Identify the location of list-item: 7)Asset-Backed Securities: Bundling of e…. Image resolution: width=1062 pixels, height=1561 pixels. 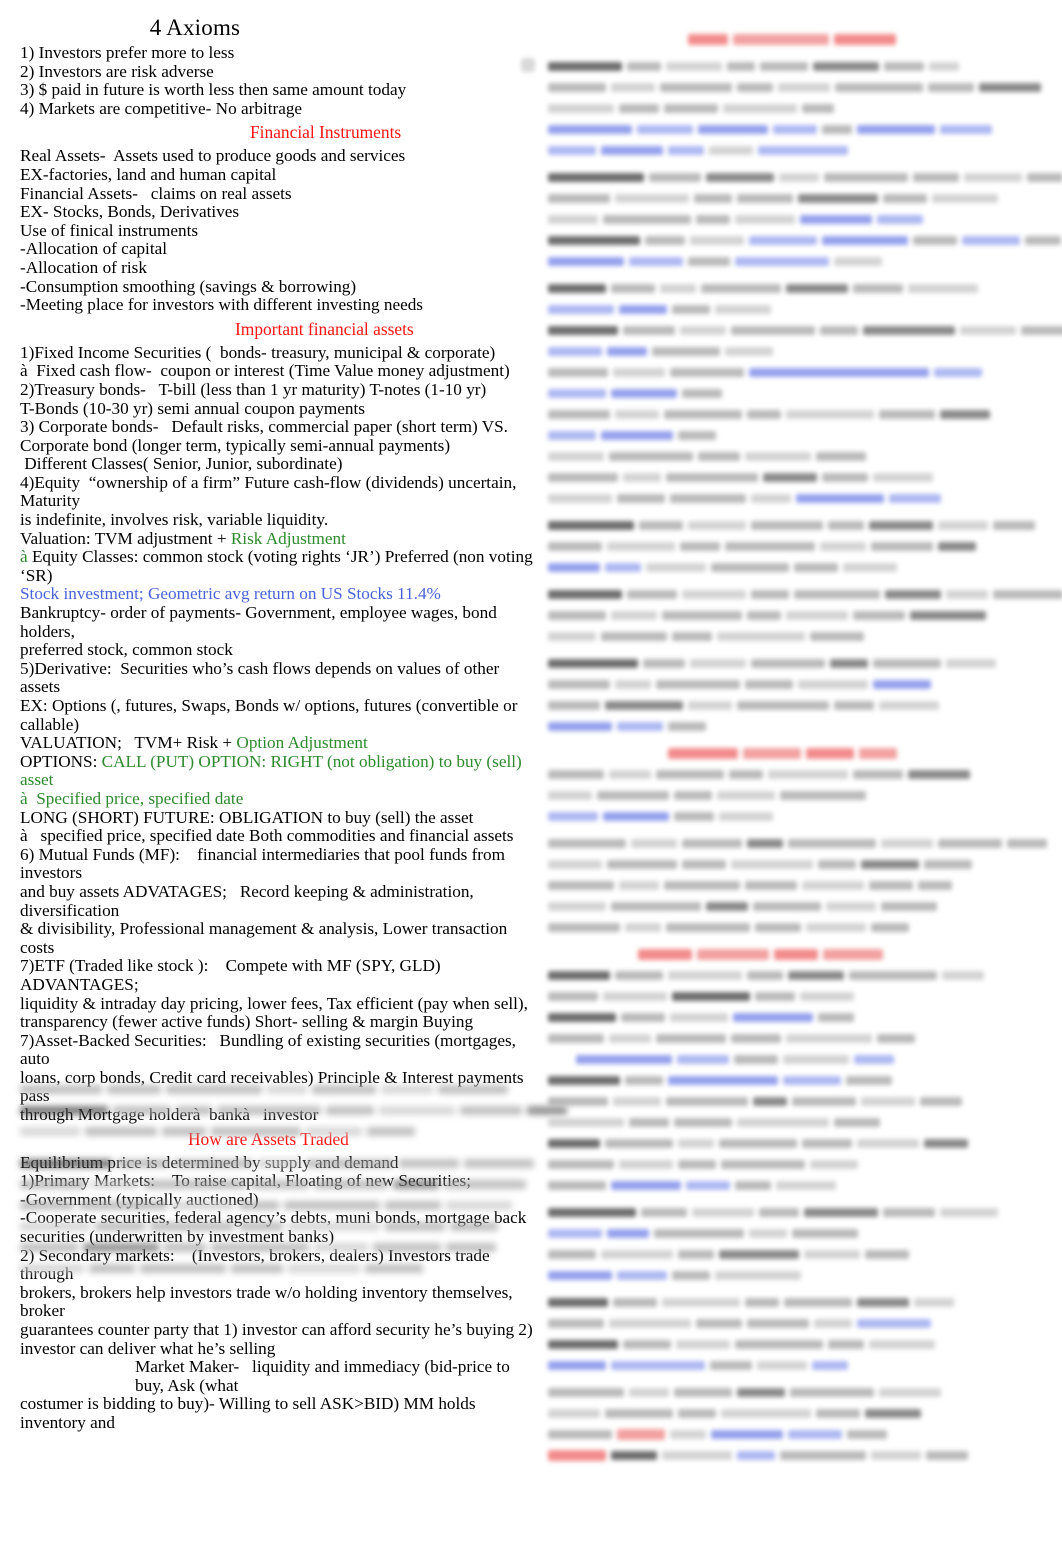
(270, 1049).